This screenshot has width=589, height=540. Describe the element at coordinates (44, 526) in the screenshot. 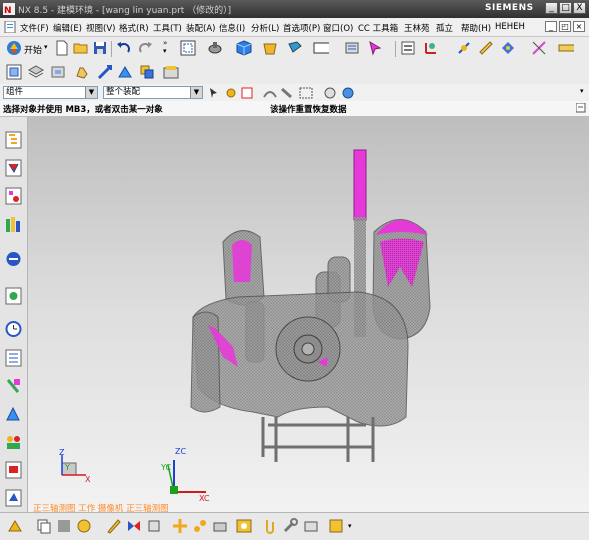

I see `copy-icon` at that location.